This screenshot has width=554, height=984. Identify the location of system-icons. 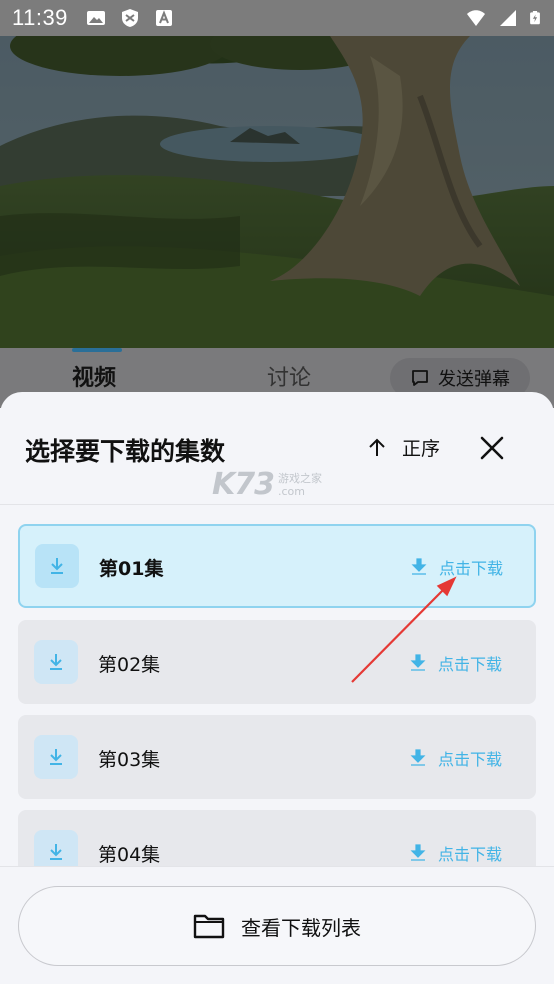
(503, 18).